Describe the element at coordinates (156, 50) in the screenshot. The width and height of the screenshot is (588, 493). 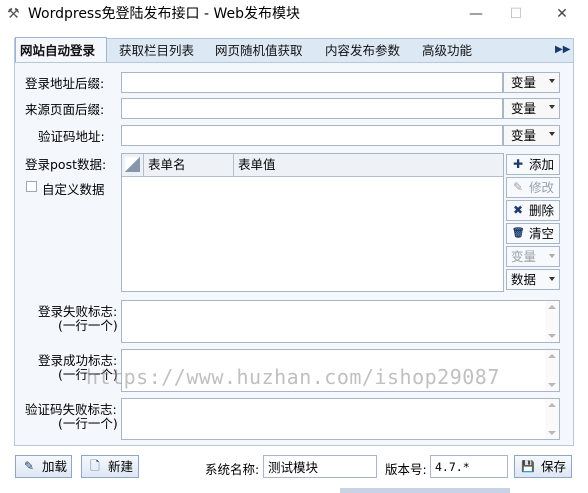
I see `tab-get-columns: 获取栏目列表` at that location.